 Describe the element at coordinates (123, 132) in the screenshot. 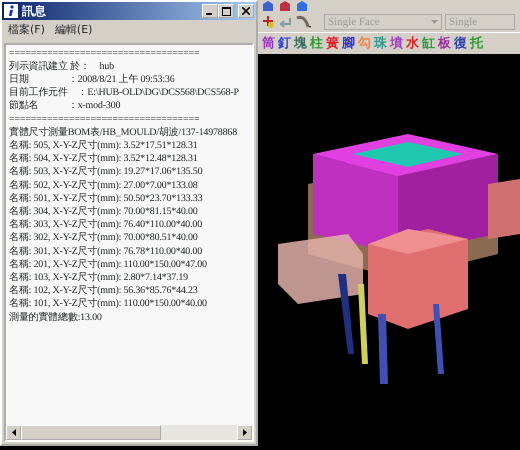

I see `text-line: 實體尺寸測量BOM表/HB_MOULD/胡波/137-14978868` at that location.